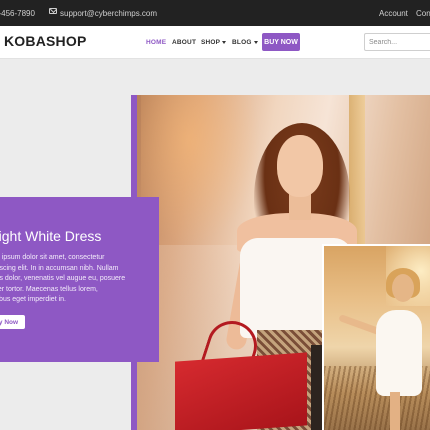 The image size is (430, 430). Describe the element at coordinates (423, 13) in the screenshot. I see `contact-link: Con` at that location.